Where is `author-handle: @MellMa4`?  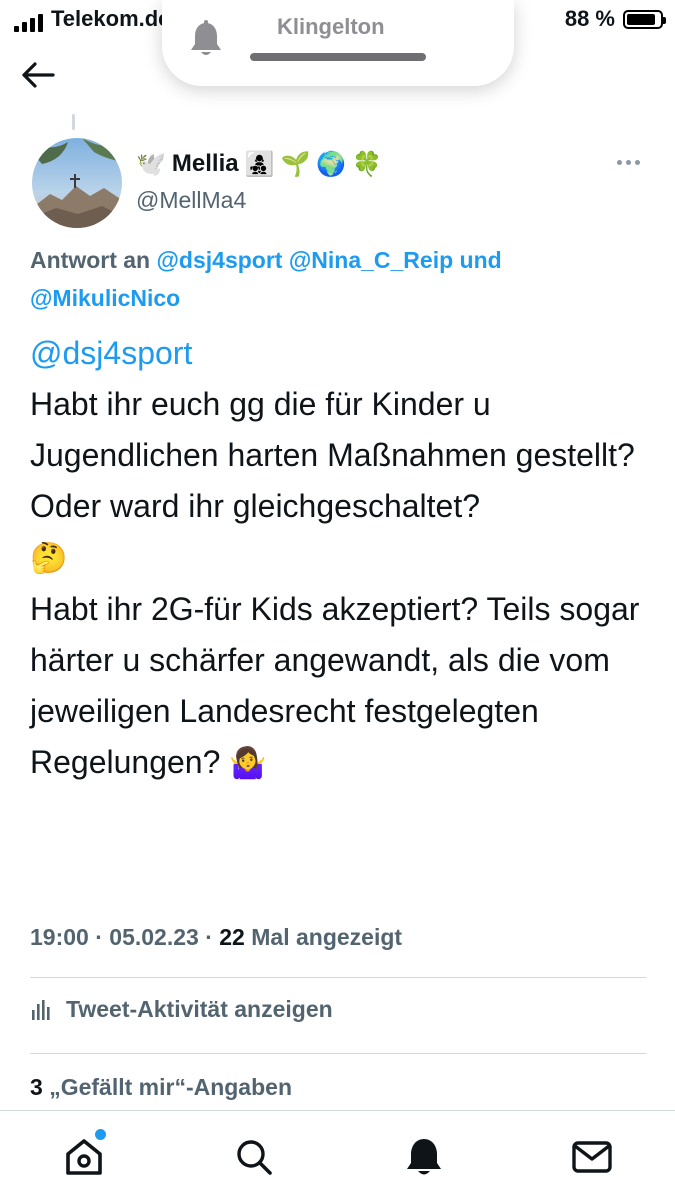 author-handle: @MellMa4 is located at coordinates (191, 200).